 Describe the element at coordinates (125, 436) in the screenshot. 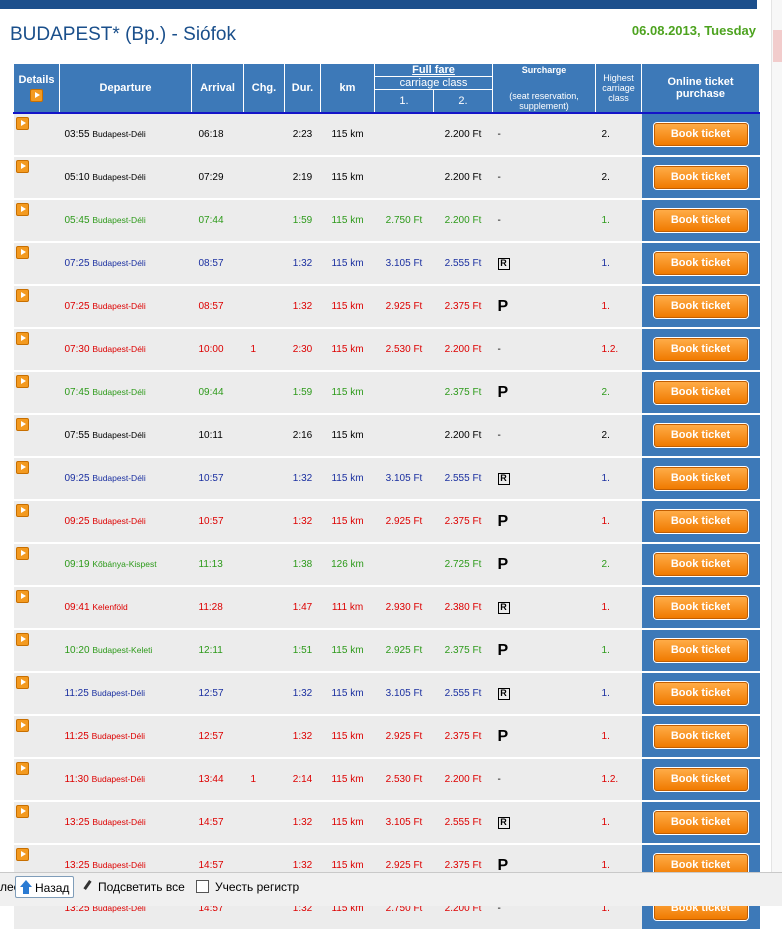

I see `departure-cell: 07:55 Budapest-Déli` at that location.